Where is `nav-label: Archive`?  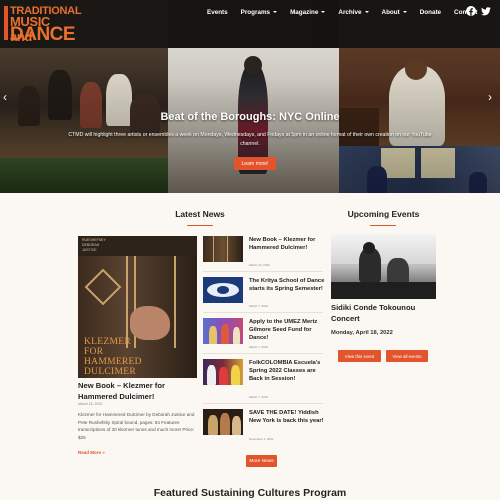 nav-label: Archive is located at coordinates (350, 12).